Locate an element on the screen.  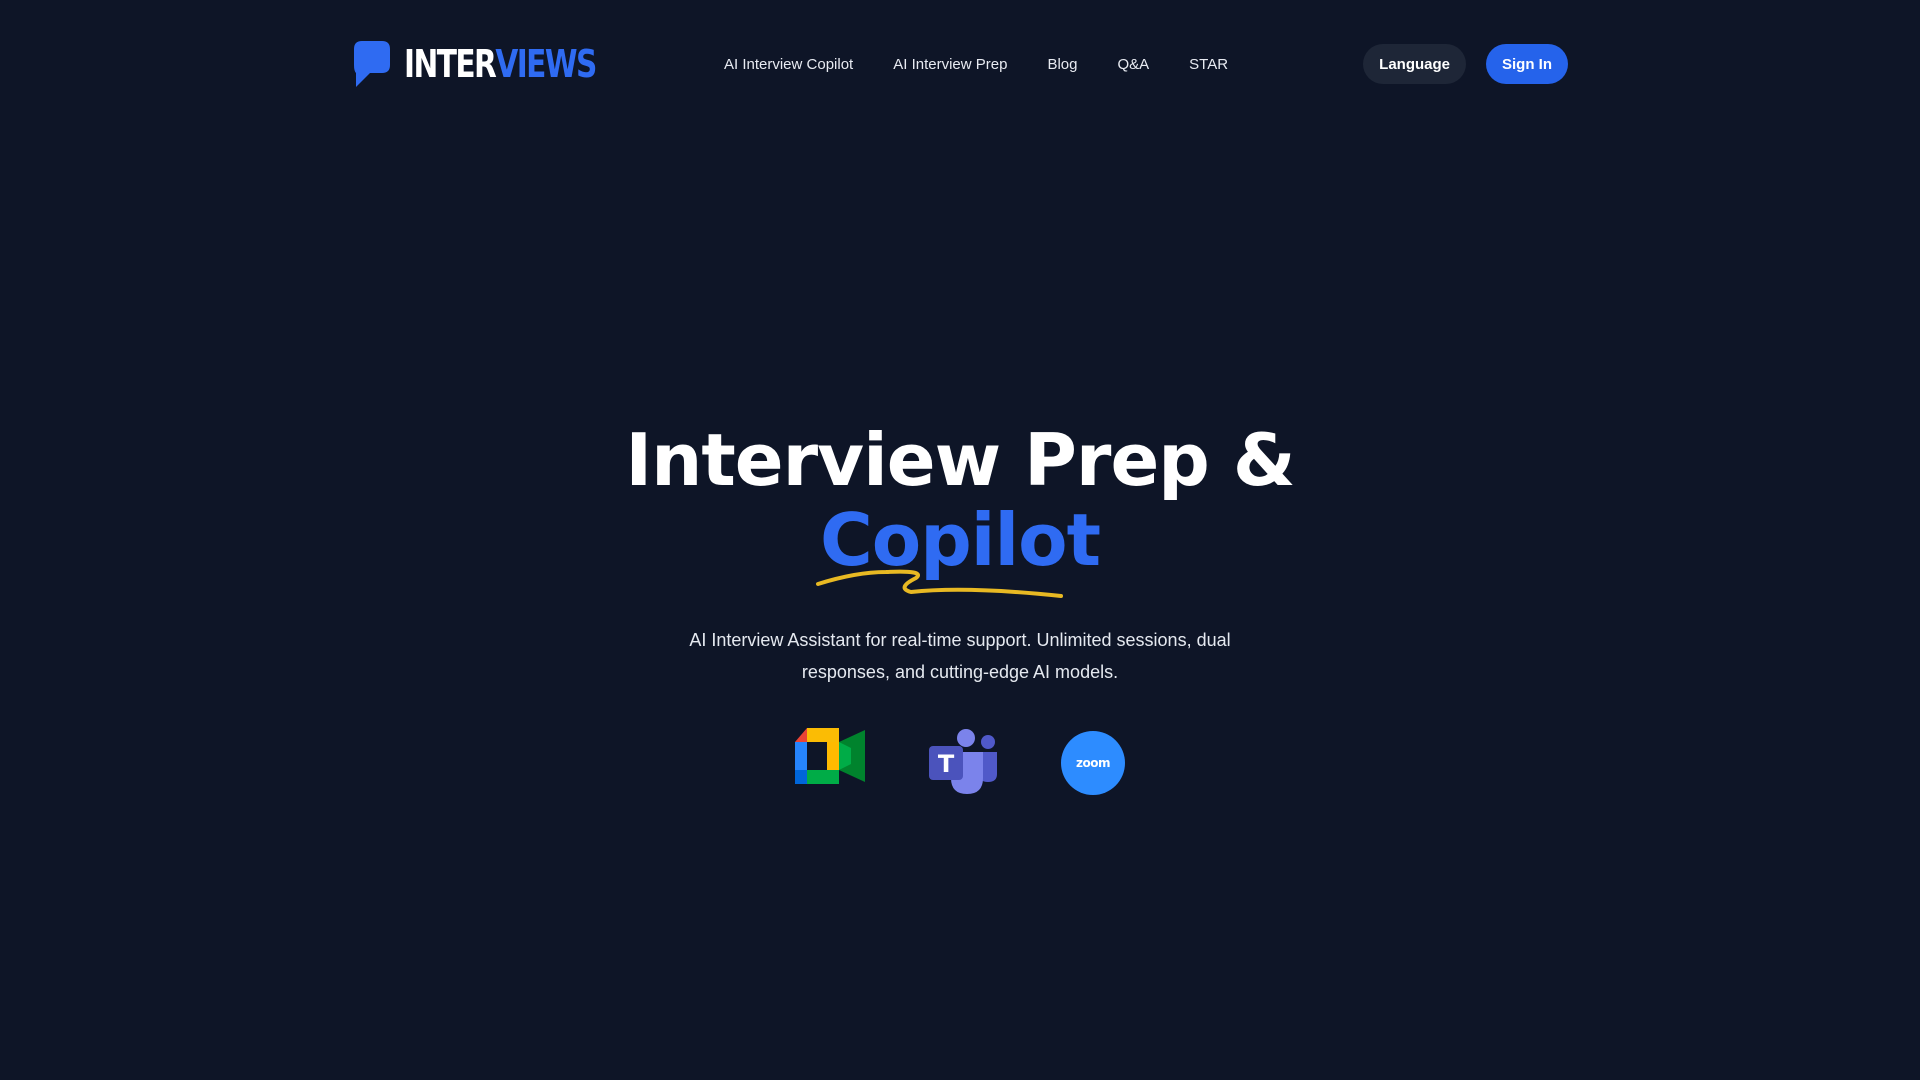
logo-text-inter: INTER is located at coordinates (450, 64).